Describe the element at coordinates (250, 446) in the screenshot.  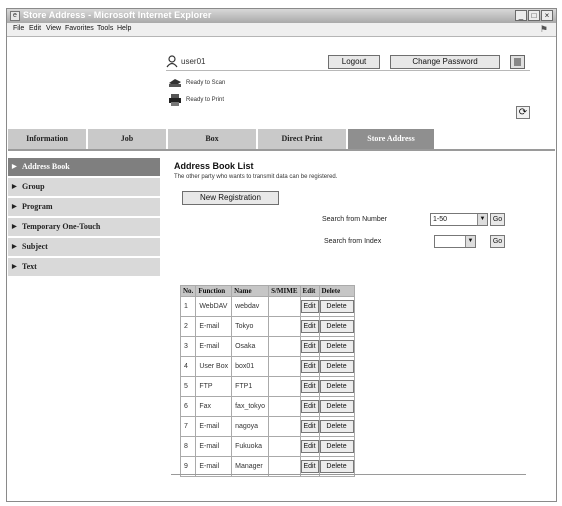
I see `cell-name: Fukuoka` at that location.